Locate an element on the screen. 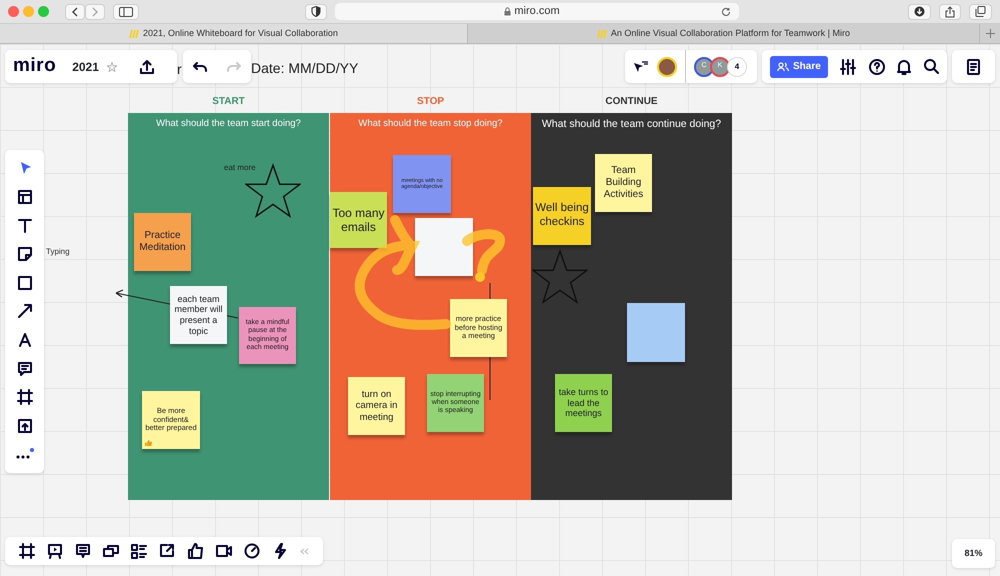 This screenshot has height=576, width=1000. plus-icon is located at coordinates (990, 33).